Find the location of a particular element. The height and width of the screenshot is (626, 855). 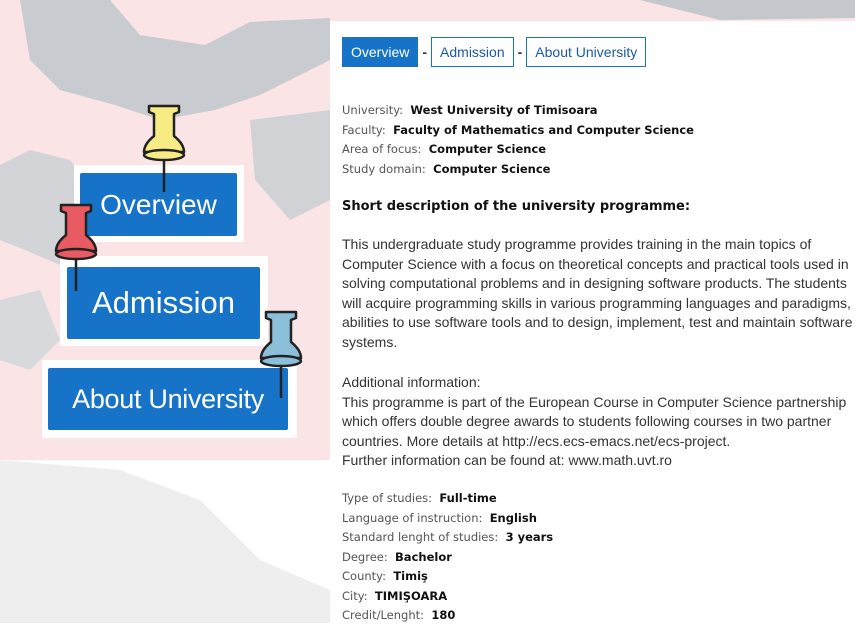

detail-row-degree: Degree: Bachelor is located at coordinates (447, 558).